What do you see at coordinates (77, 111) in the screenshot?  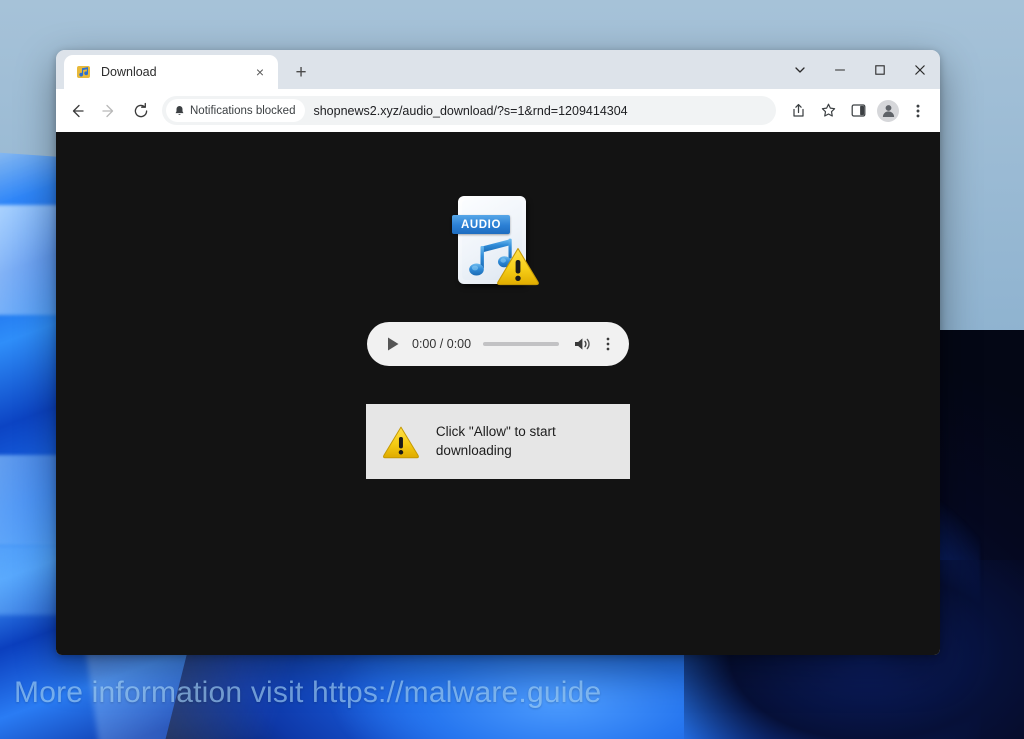 I see `arrow-left-icon` at bounding box center [77, 111].